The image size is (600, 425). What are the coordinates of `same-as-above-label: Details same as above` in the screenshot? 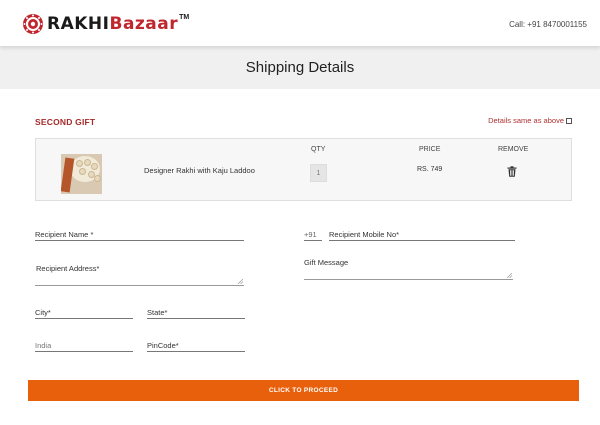 It's located at (526, 120).